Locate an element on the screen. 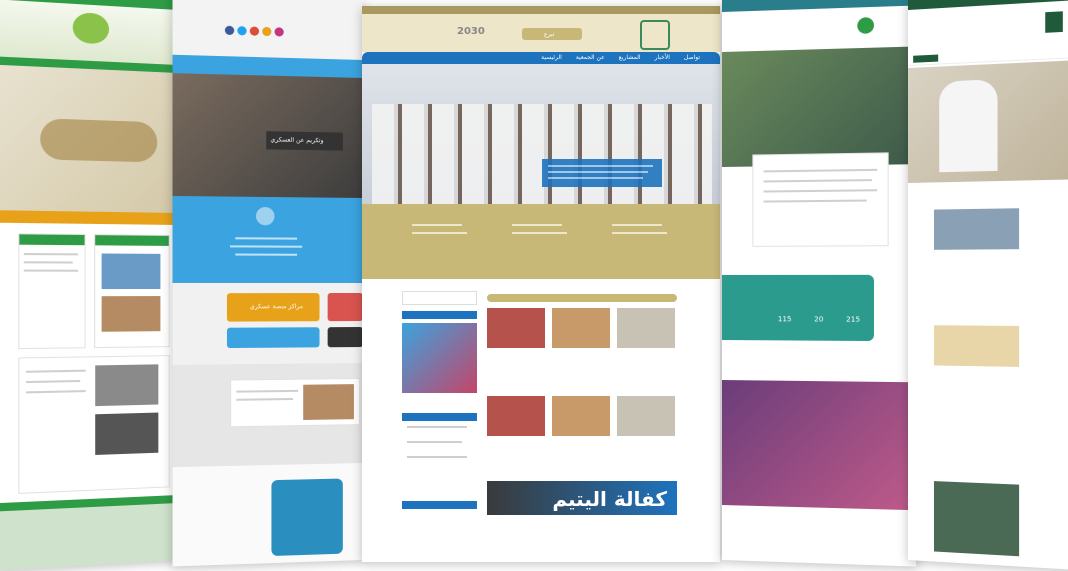 The width and height of the screenshot is (1068, 571). eye-icon is located at coordinates (265, 216).